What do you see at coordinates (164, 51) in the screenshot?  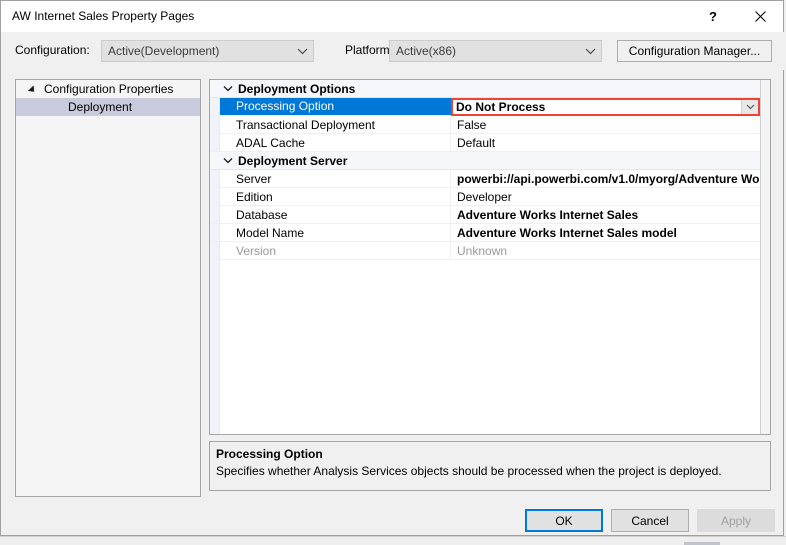 I see `configuration-value: Active(Development)` at bounding box center [164, 51].